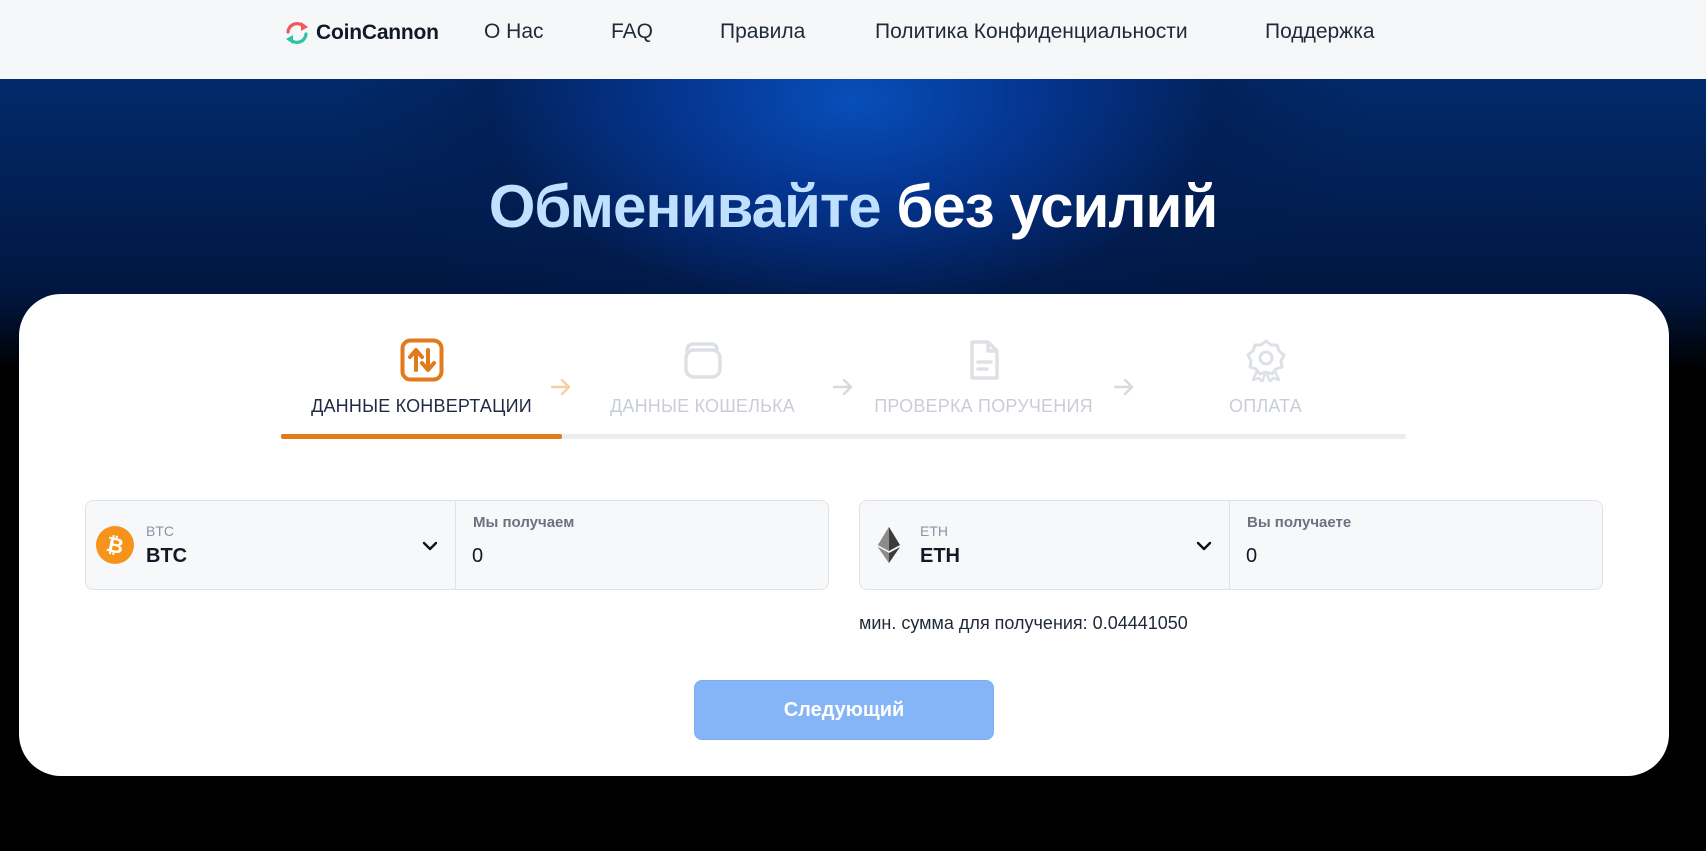  Describe the element at coordinates (1320, 32) in the screenshot. I see `nav-support: Поддержка` at that location.